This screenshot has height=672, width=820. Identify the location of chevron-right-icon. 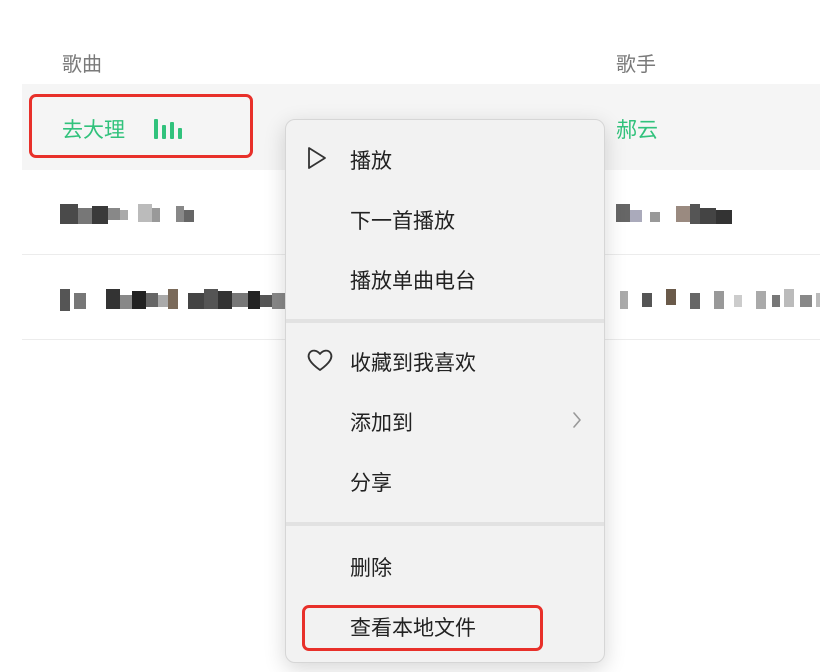
(577, 422).